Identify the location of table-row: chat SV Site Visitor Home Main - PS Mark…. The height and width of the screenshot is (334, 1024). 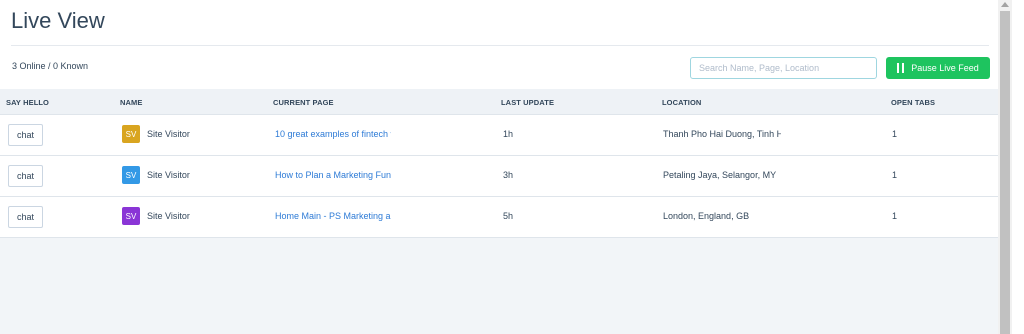
(499, 217).